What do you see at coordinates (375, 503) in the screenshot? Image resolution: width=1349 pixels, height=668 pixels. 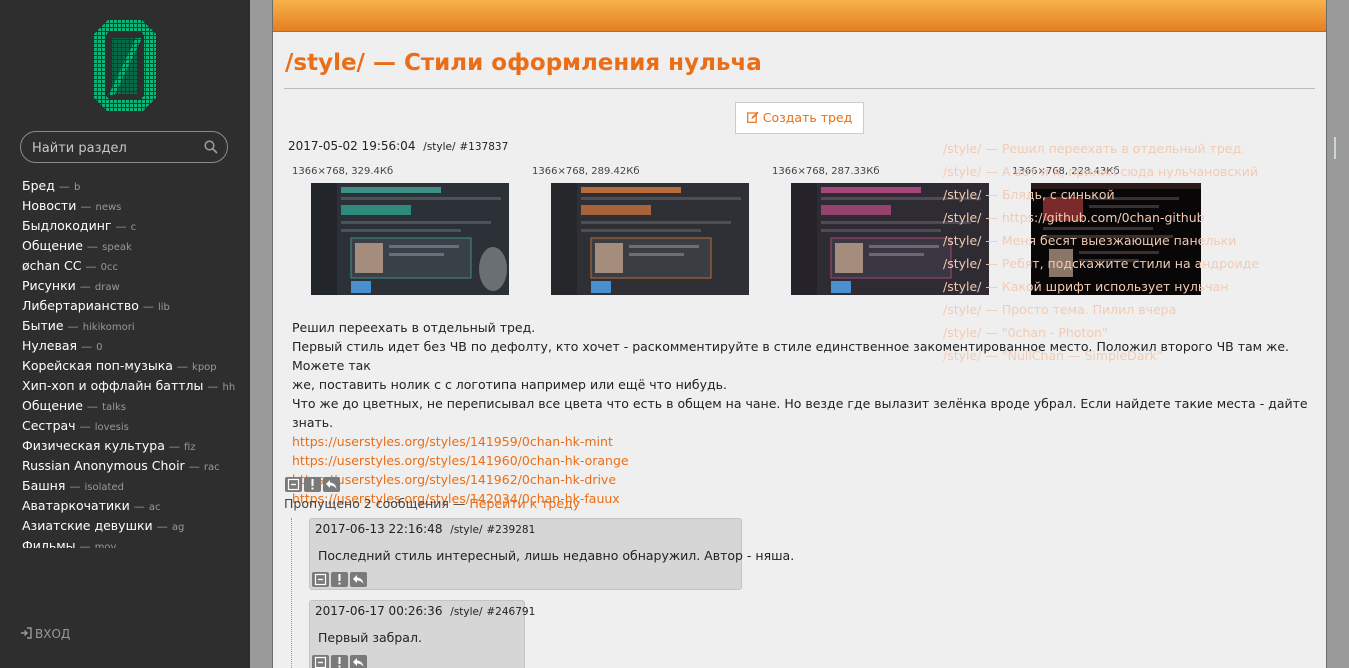 I see `omitted-text: Пропущено 2 сообщения —` at bounding box center [375, 503].